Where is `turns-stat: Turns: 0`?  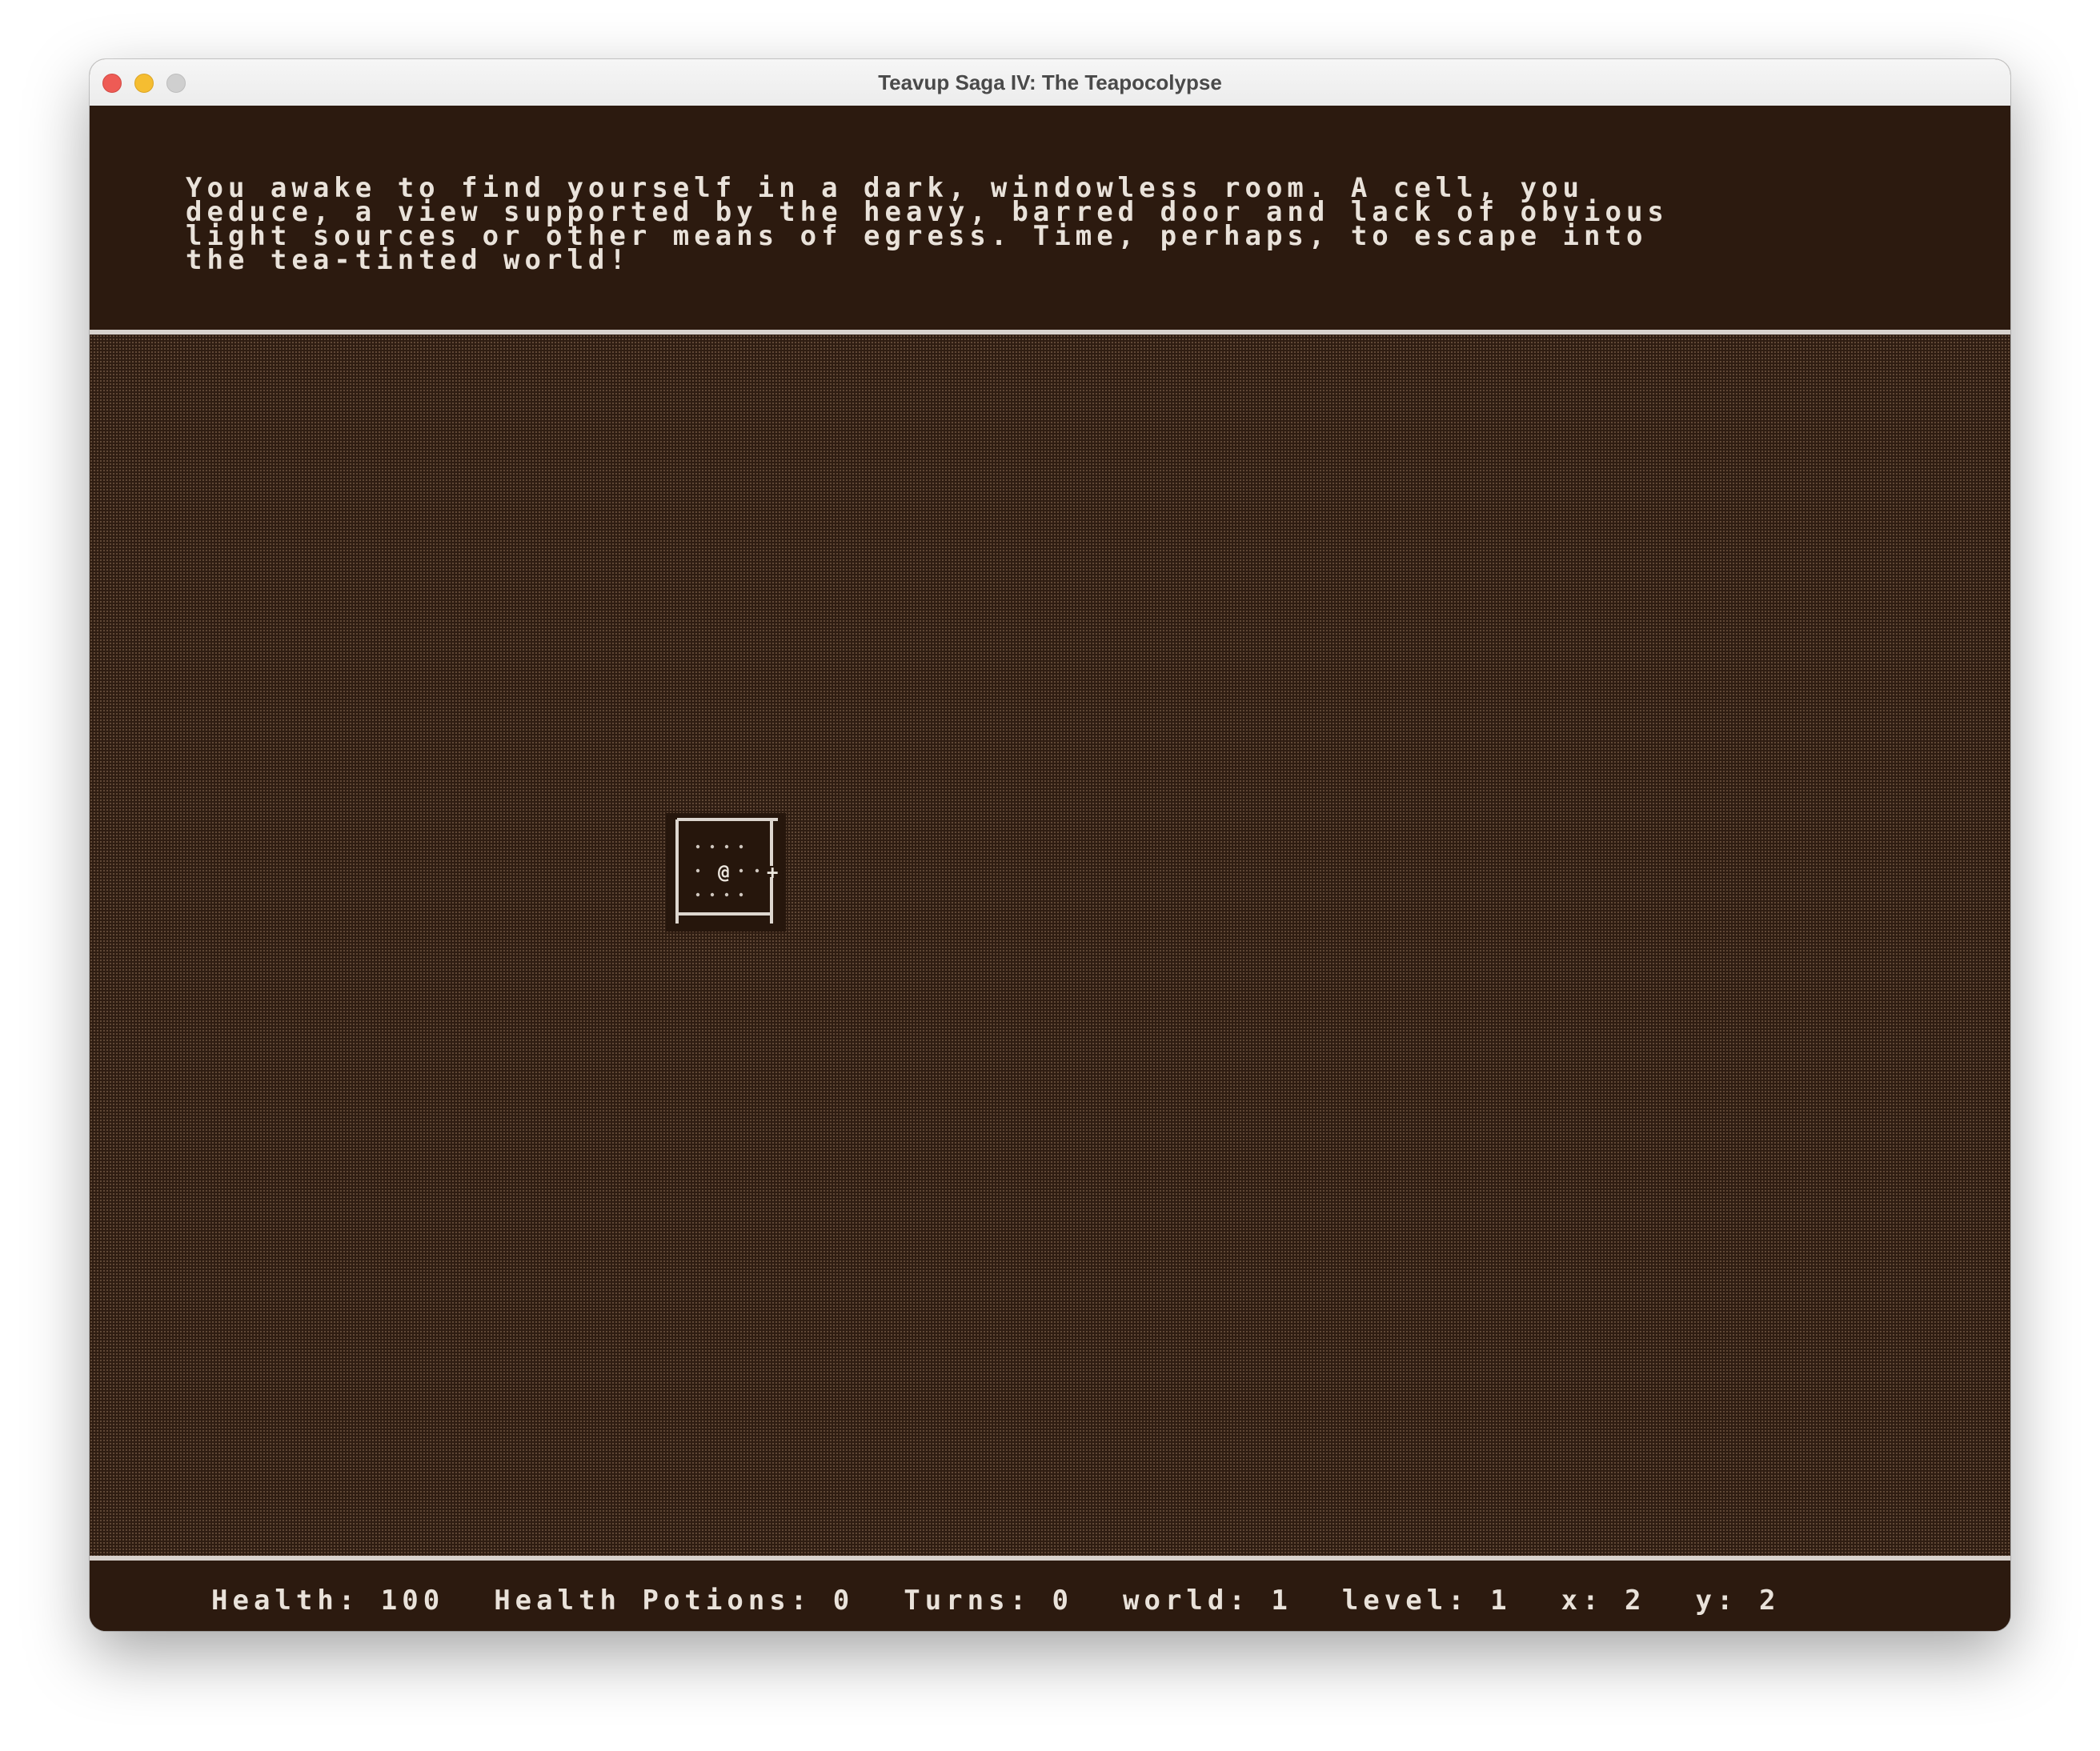 turns-stat: Turns: 0 is located at coordinates (988, 1601).